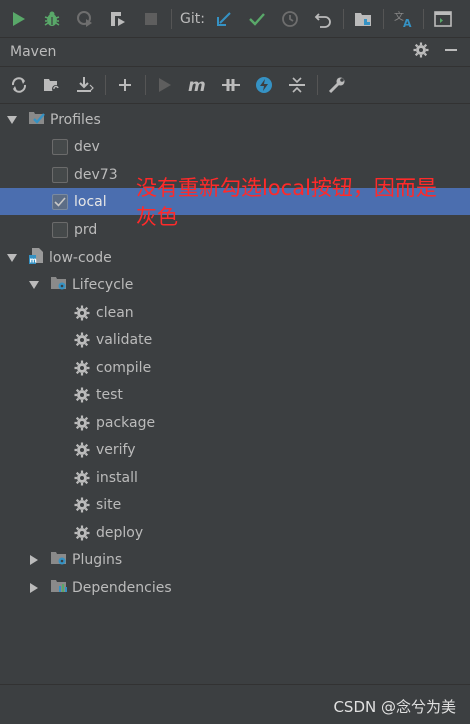  What do you see at coordinates (59, 560) in the screenshot?
I see `plugins-folder-icon` at bounding box center [59, 560].